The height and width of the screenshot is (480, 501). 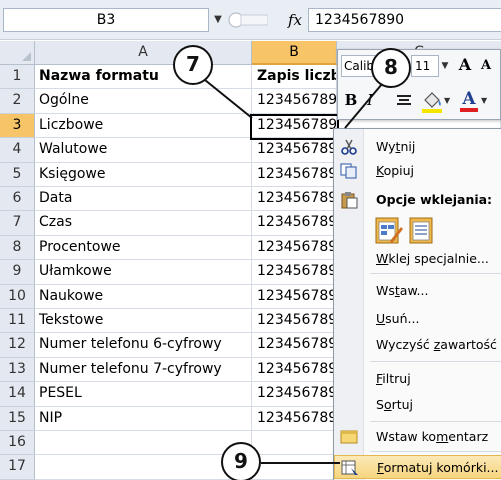 I want to click on menu-item-clear-contents: Wyczyść zawartość, so click(x=417, y=345).